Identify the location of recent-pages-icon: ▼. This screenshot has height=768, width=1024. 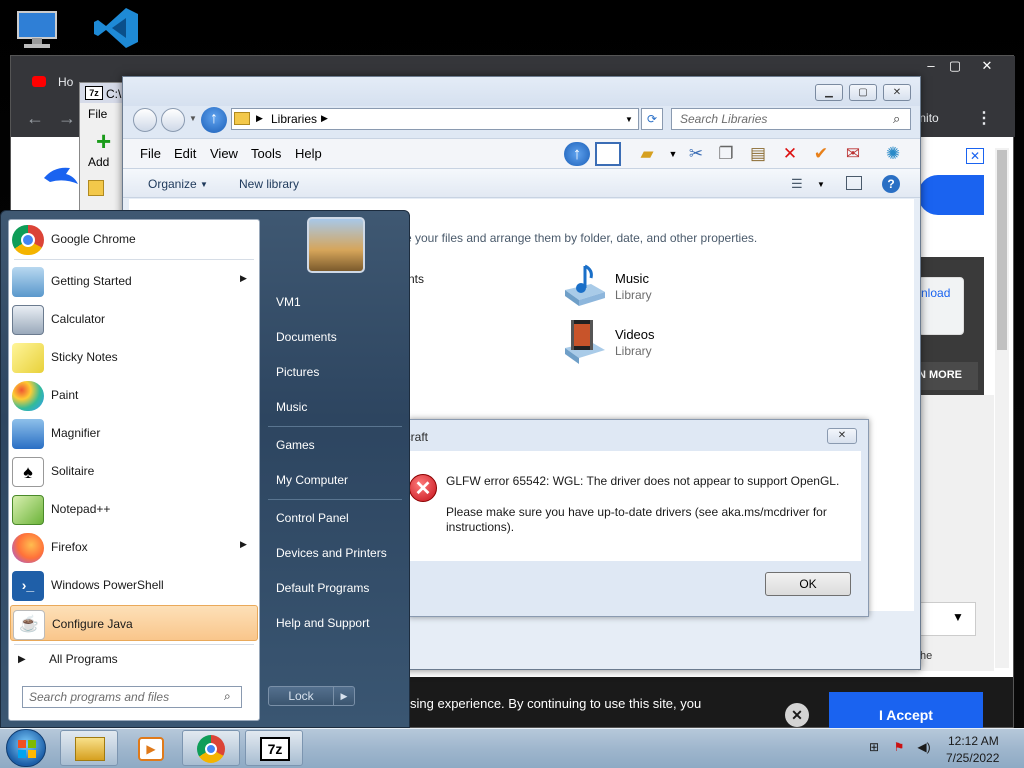
(193, 118).